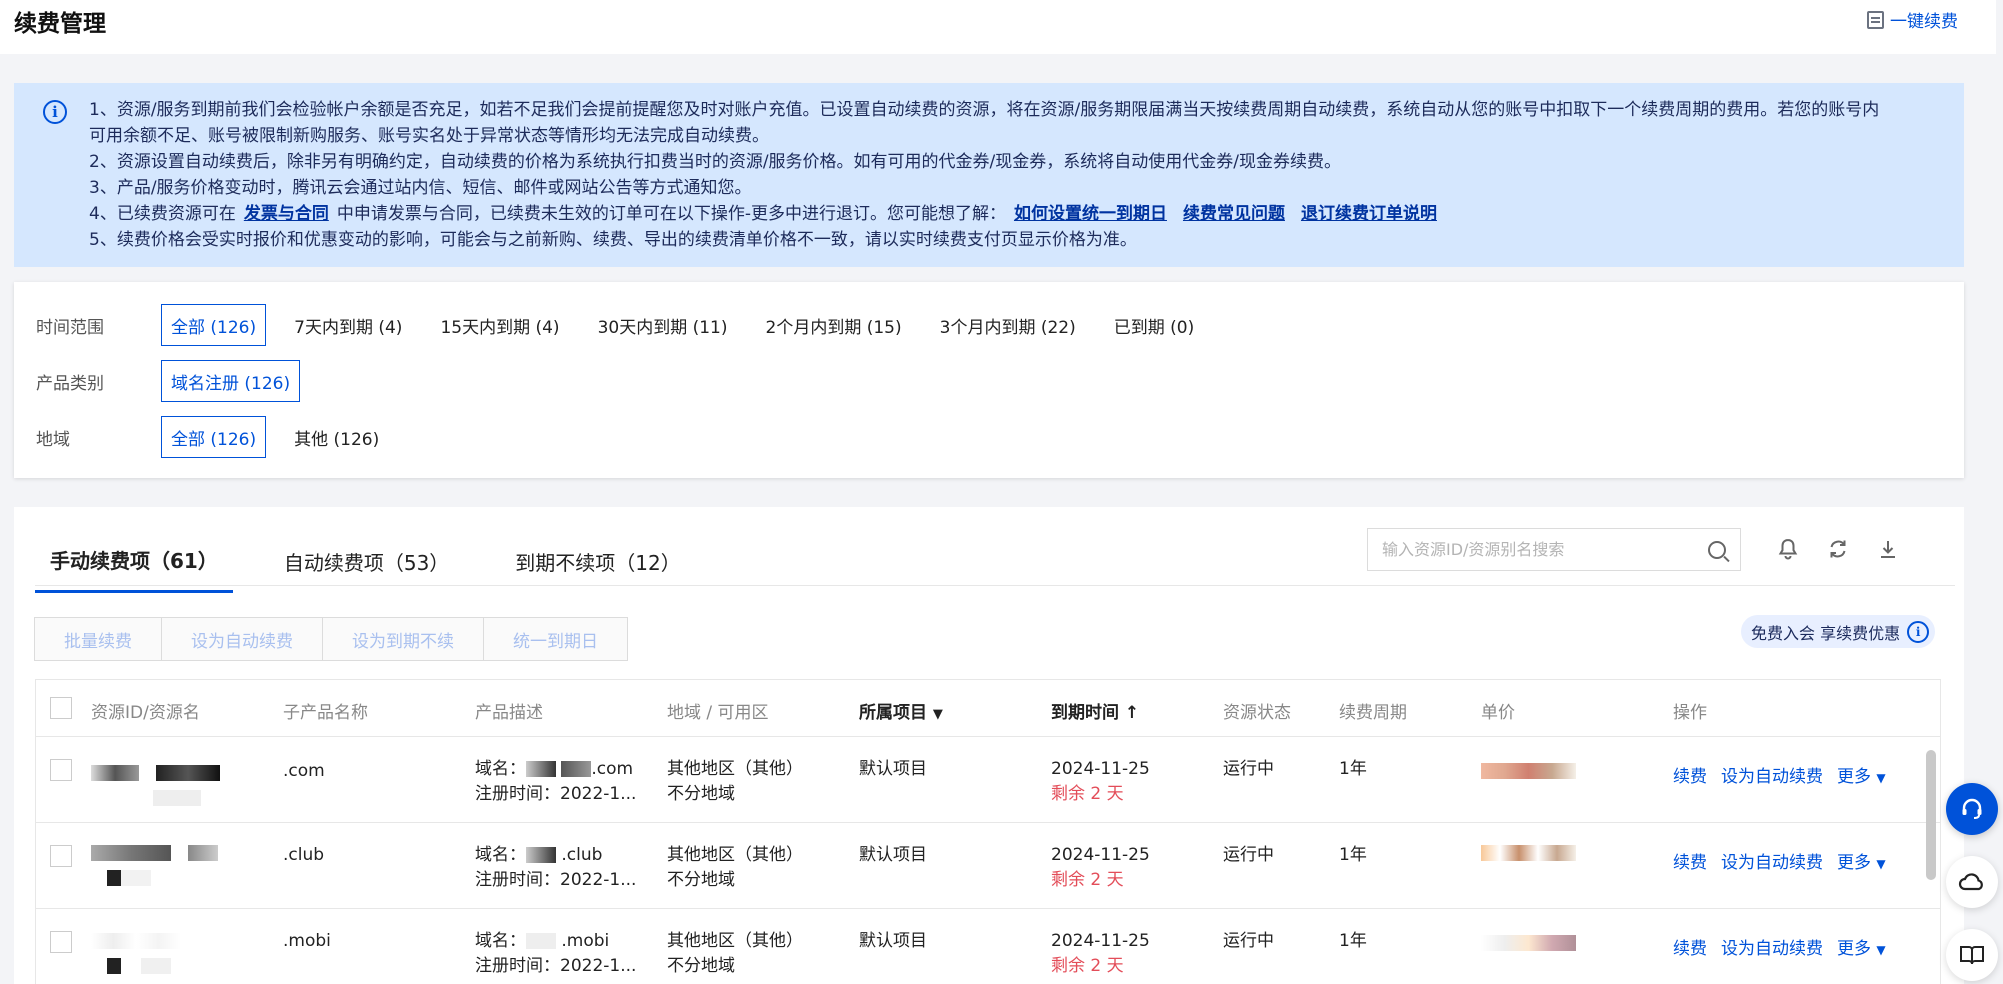  Describe the element at coordinates (1154, 325) in the screenshot. I see `filter-time-expired: 已到期 (0)` at that location.